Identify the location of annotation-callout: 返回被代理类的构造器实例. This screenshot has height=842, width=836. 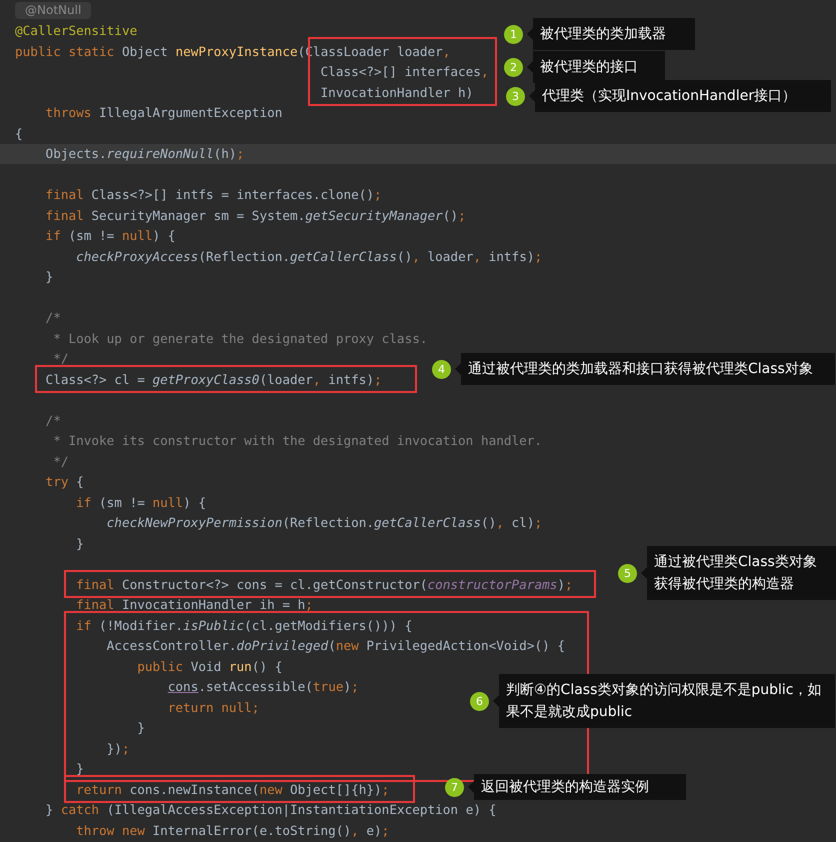
(580, 787).